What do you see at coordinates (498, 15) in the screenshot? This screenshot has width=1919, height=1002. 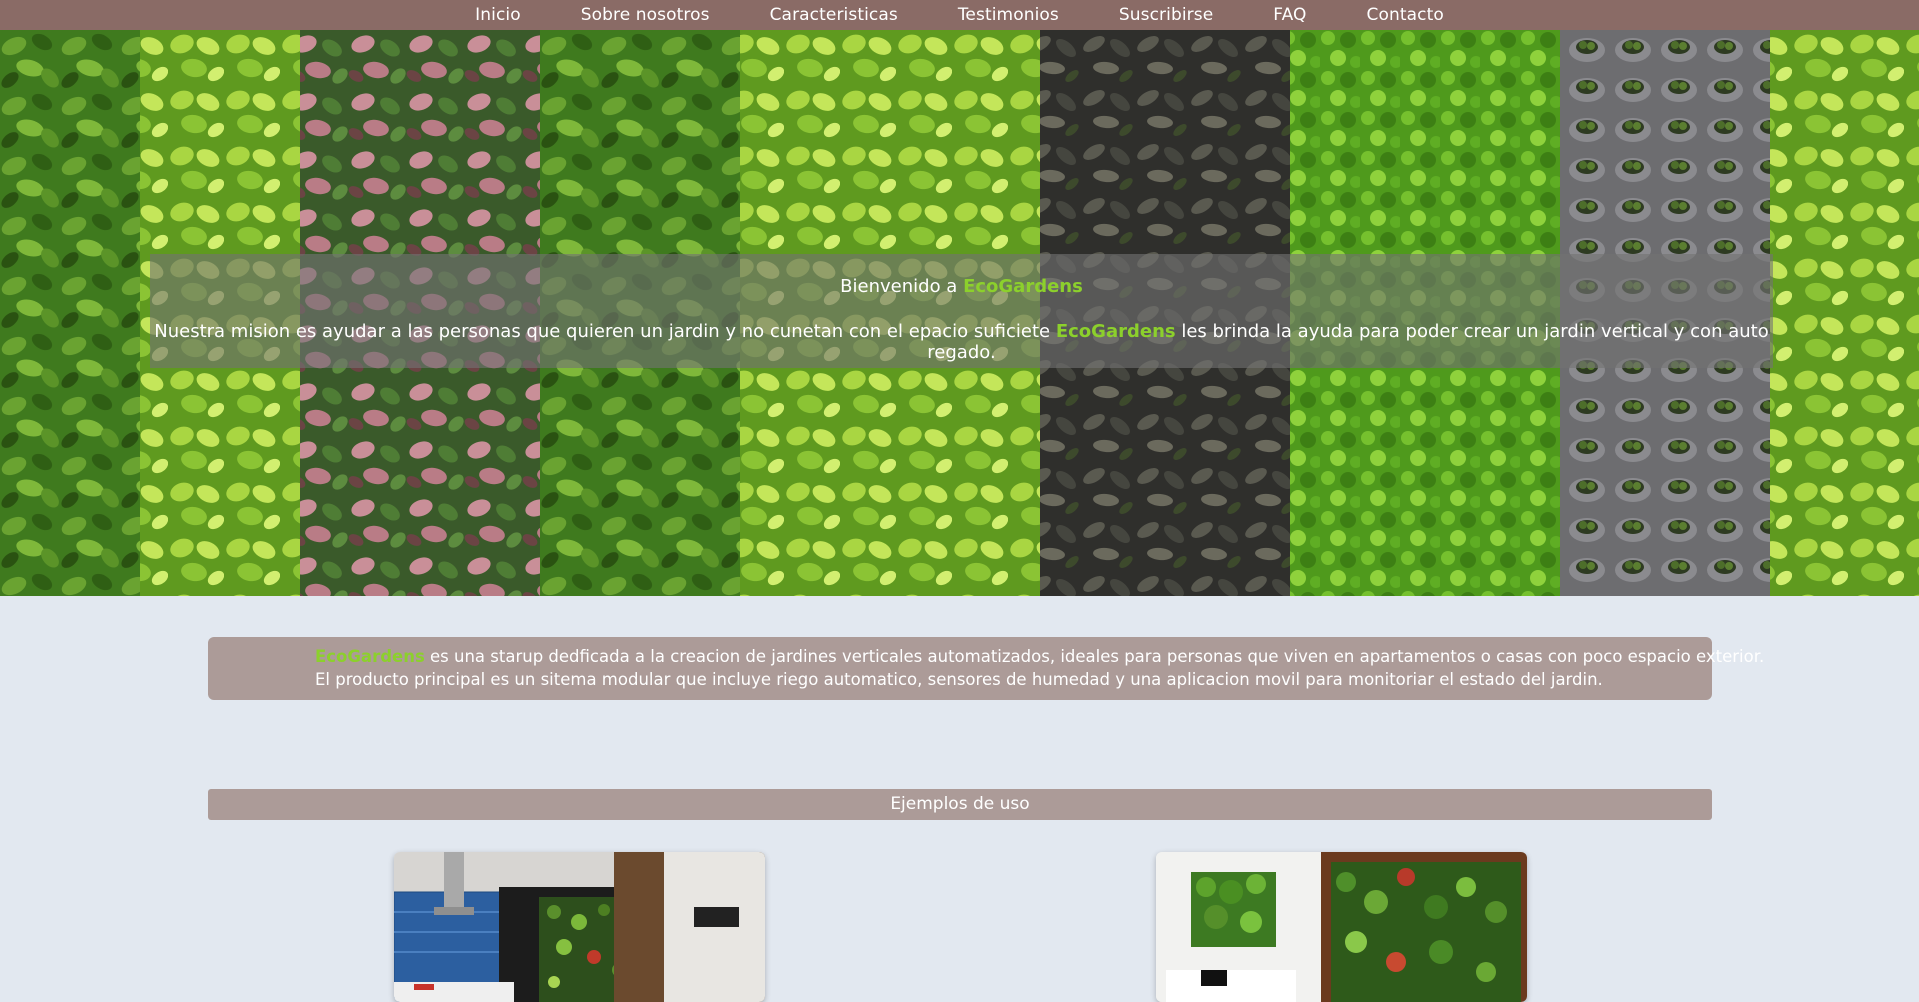 I see `nav-link-inicio: Inicio` at bounding box center [498, 15].